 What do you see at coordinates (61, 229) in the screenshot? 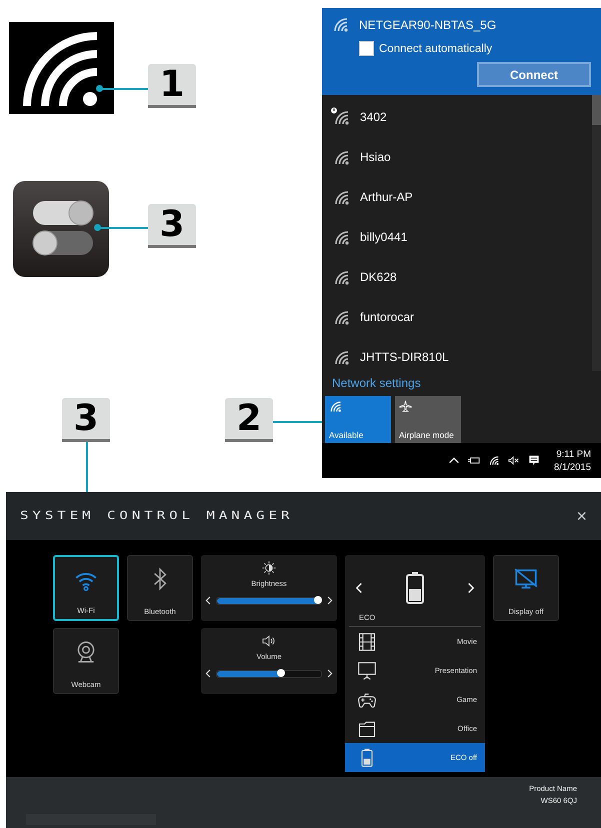
I see `toggle-switches-icon` at bounding box center [61, 229].